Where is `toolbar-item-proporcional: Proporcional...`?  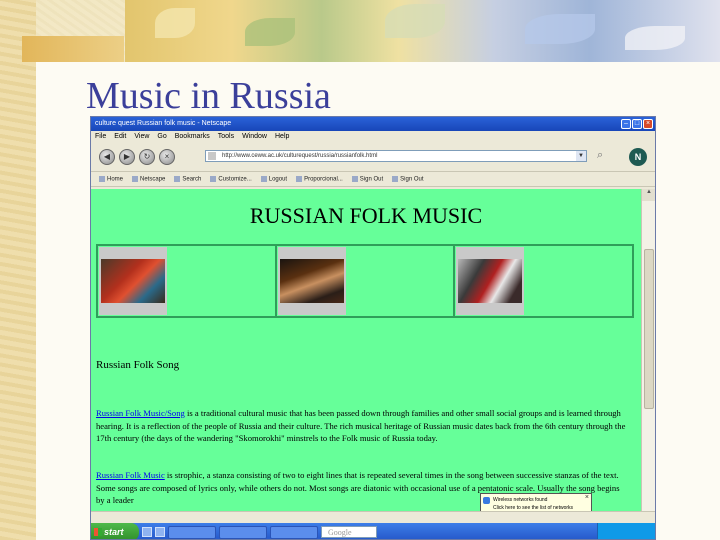 toolbar-item-proporcional: Proporcional... is located at coordinates (319, 178).